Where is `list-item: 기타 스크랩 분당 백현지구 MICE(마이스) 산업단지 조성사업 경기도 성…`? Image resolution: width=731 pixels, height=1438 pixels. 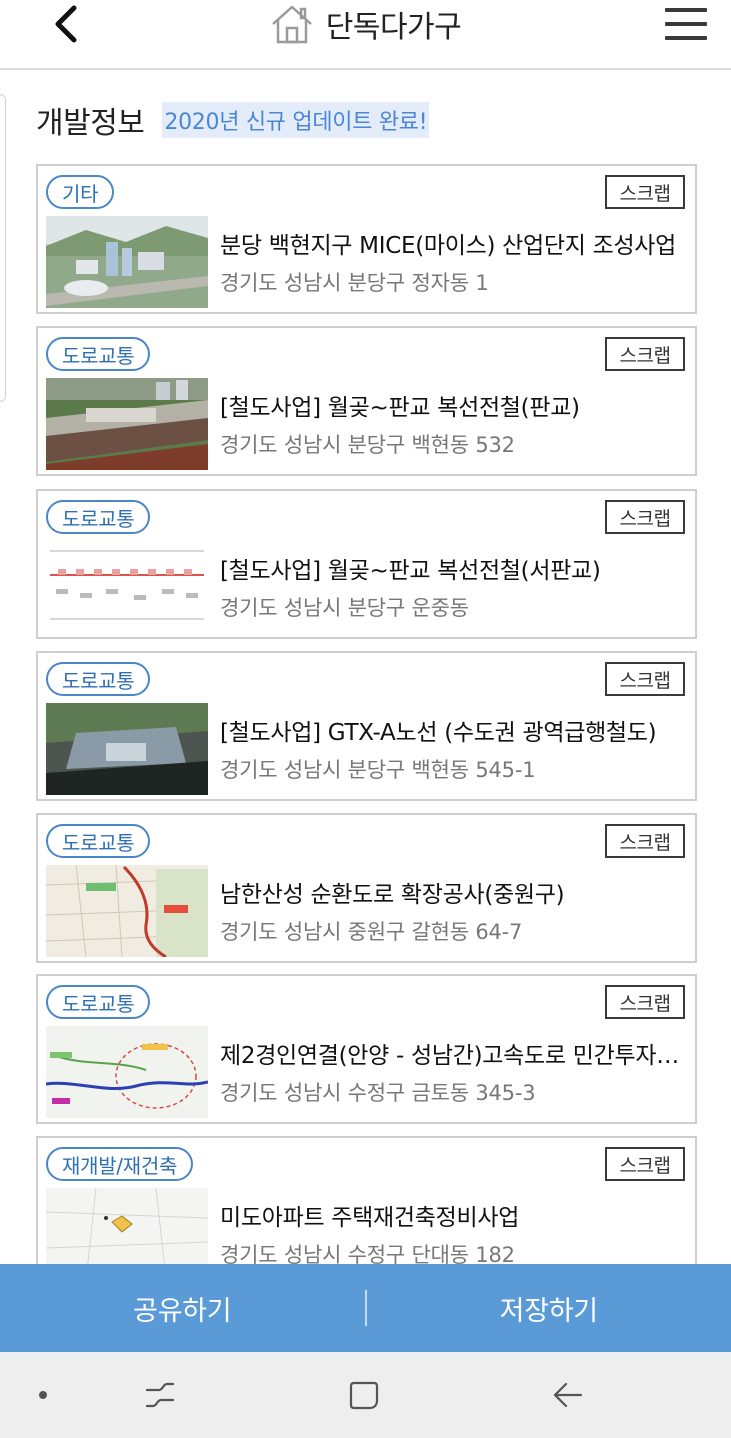
list-item: 기타 스크랩 분당 백현지구 MICE(마이스) 산업단지 조성사업 경기도 성… is located at coordinates (366, 239).